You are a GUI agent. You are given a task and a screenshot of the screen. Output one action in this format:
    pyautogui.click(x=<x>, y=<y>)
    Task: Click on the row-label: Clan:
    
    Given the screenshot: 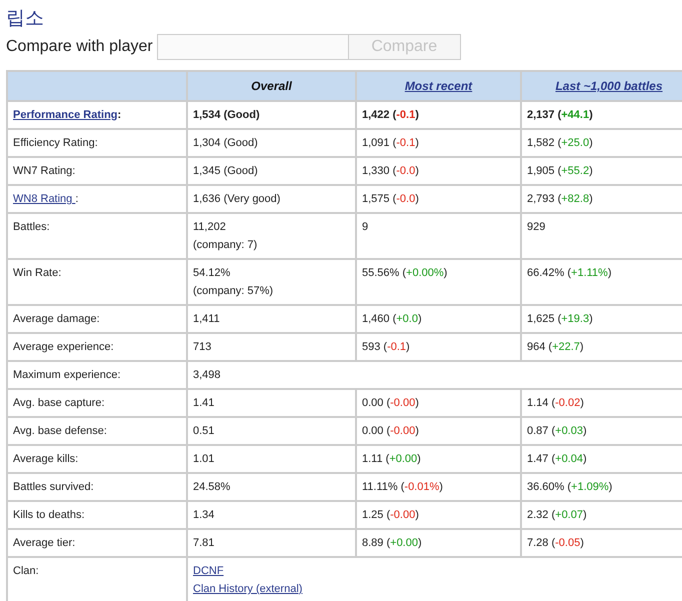 What is the action you would take?
    pyautogui.click(x=26, y=571)
    